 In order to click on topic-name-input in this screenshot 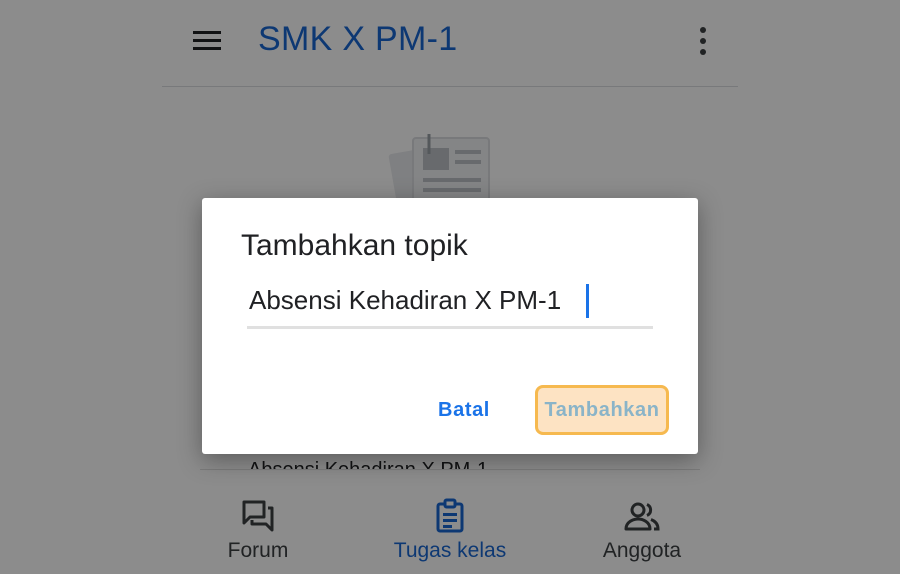, I will do `click(450, 300)`.